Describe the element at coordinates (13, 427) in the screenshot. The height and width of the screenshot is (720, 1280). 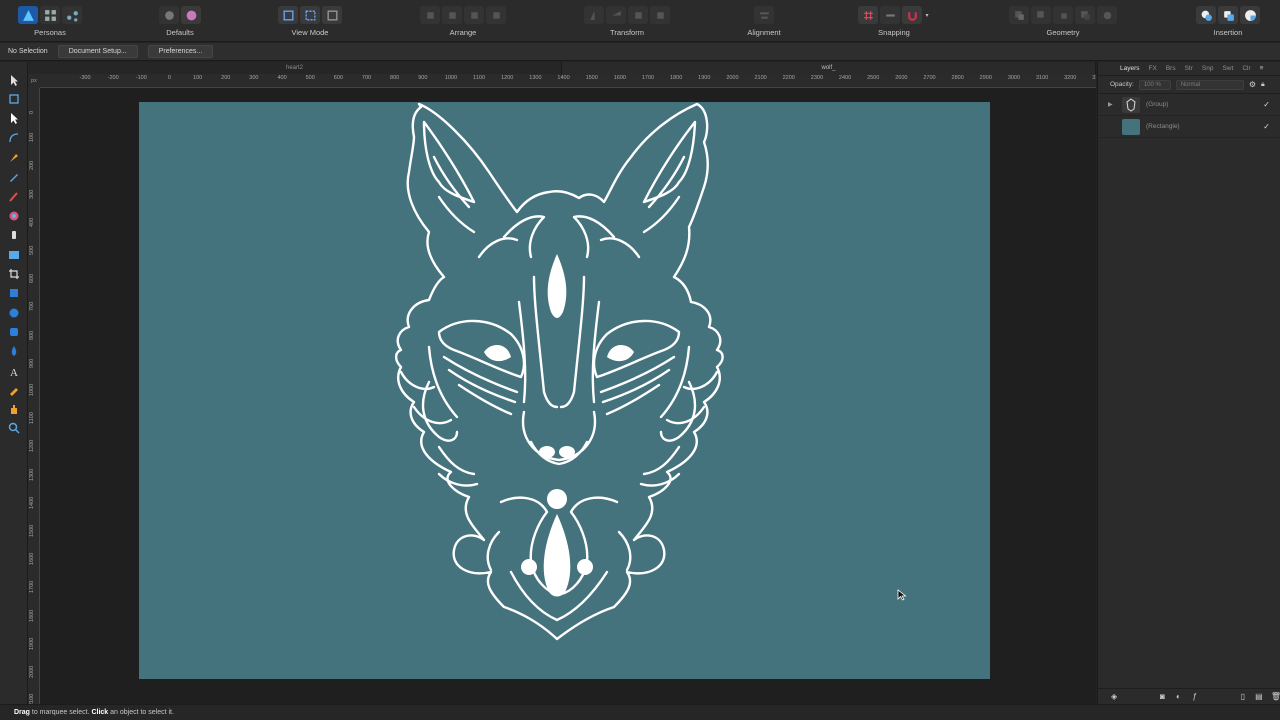
I see `zoom-tool-icon` at that location.